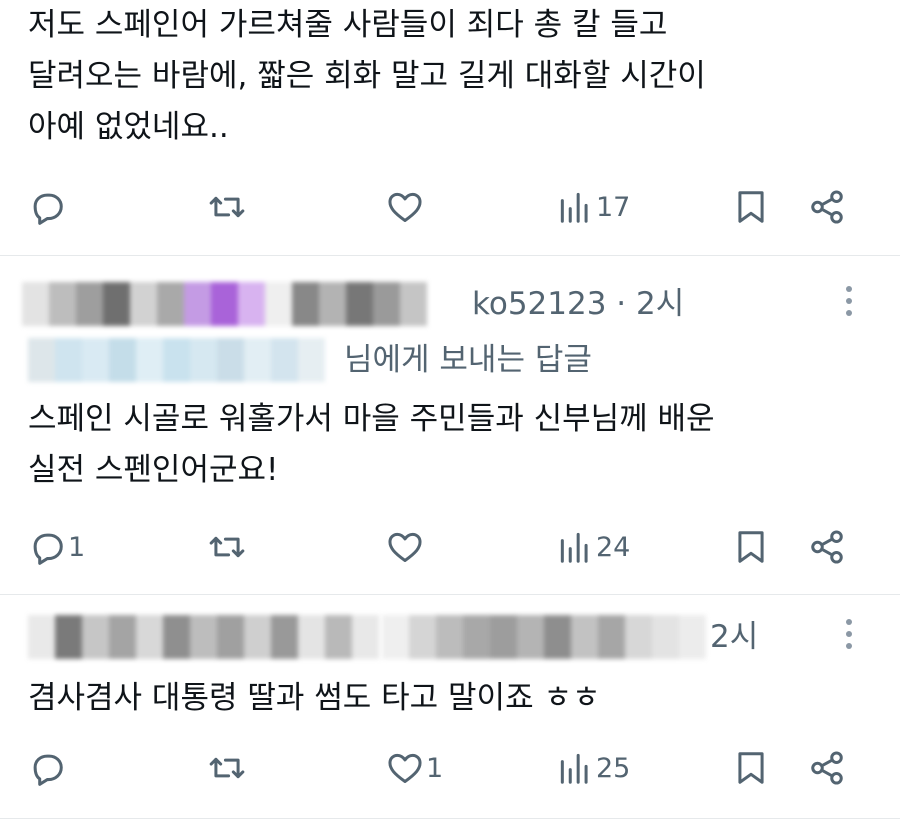  What do you see at coordinates (176, 360) in the screenshot?
I see `blurred-reply-target` at bounding box center [176, 360].